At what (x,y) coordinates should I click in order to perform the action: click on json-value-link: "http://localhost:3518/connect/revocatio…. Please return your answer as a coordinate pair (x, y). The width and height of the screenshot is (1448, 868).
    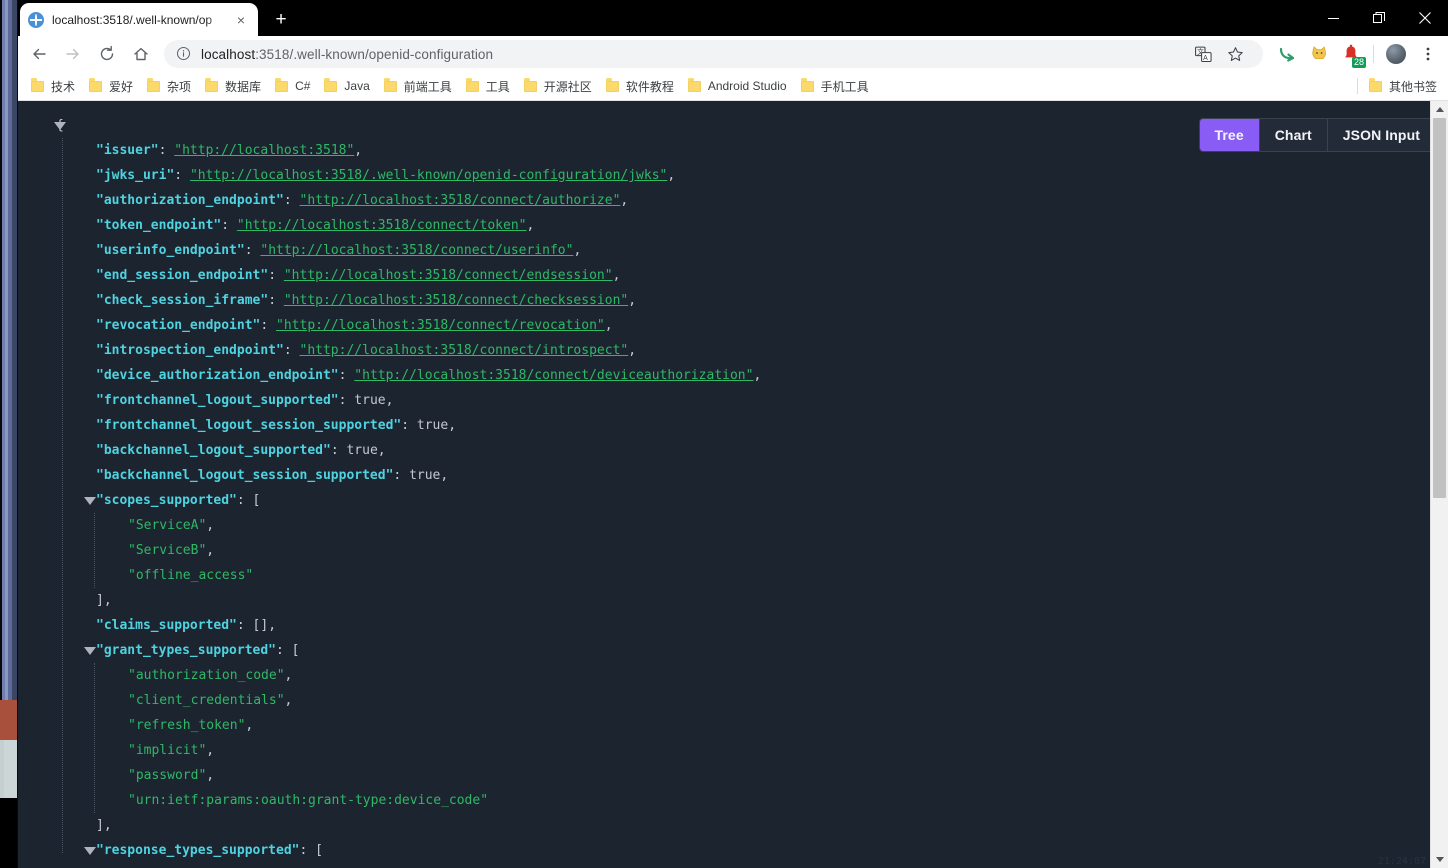
    Looking at the image, I should click on (440, 325).